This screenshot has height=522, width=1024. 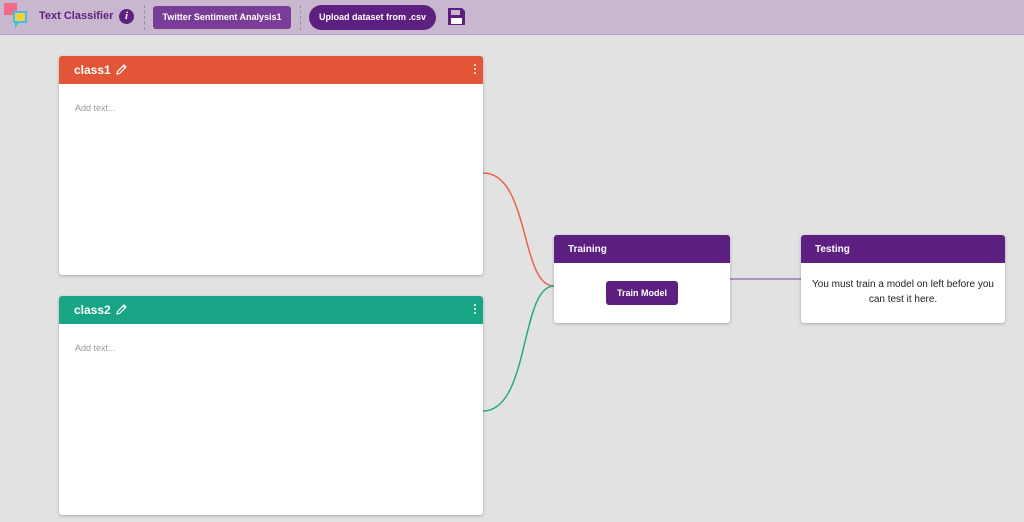 What do you see at coordinates (518, 229) in the screenshot?
I see `class1-connector` at bounding box center [518, 229].